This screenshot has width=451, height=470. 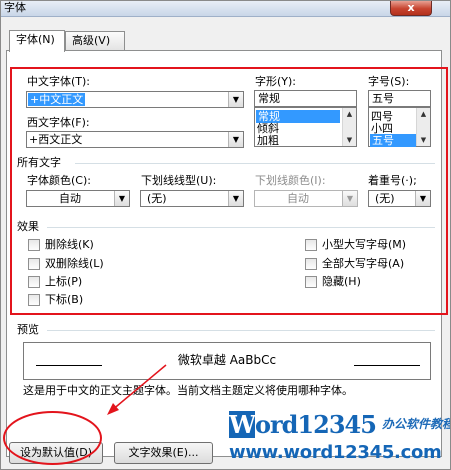 I want to click on brand-tagline: 办公软件教程, so click(x=416, y=424).